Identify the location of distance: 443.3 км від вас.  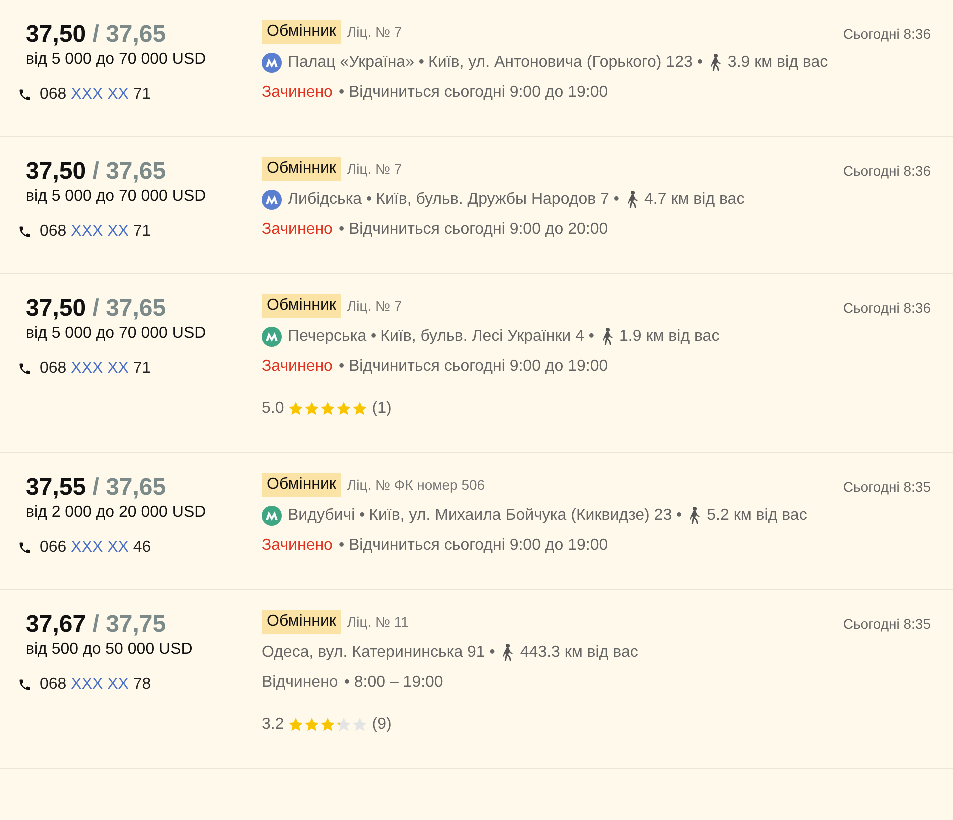
(579, 653).